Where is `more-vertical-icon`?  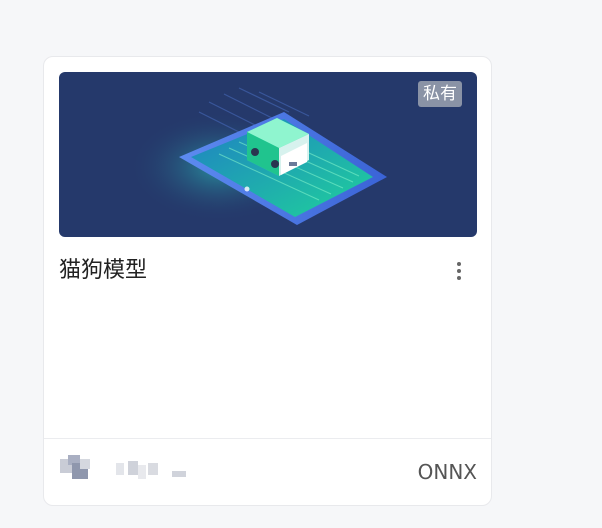 more-vertical-icon is located at coordinates (459, 271).